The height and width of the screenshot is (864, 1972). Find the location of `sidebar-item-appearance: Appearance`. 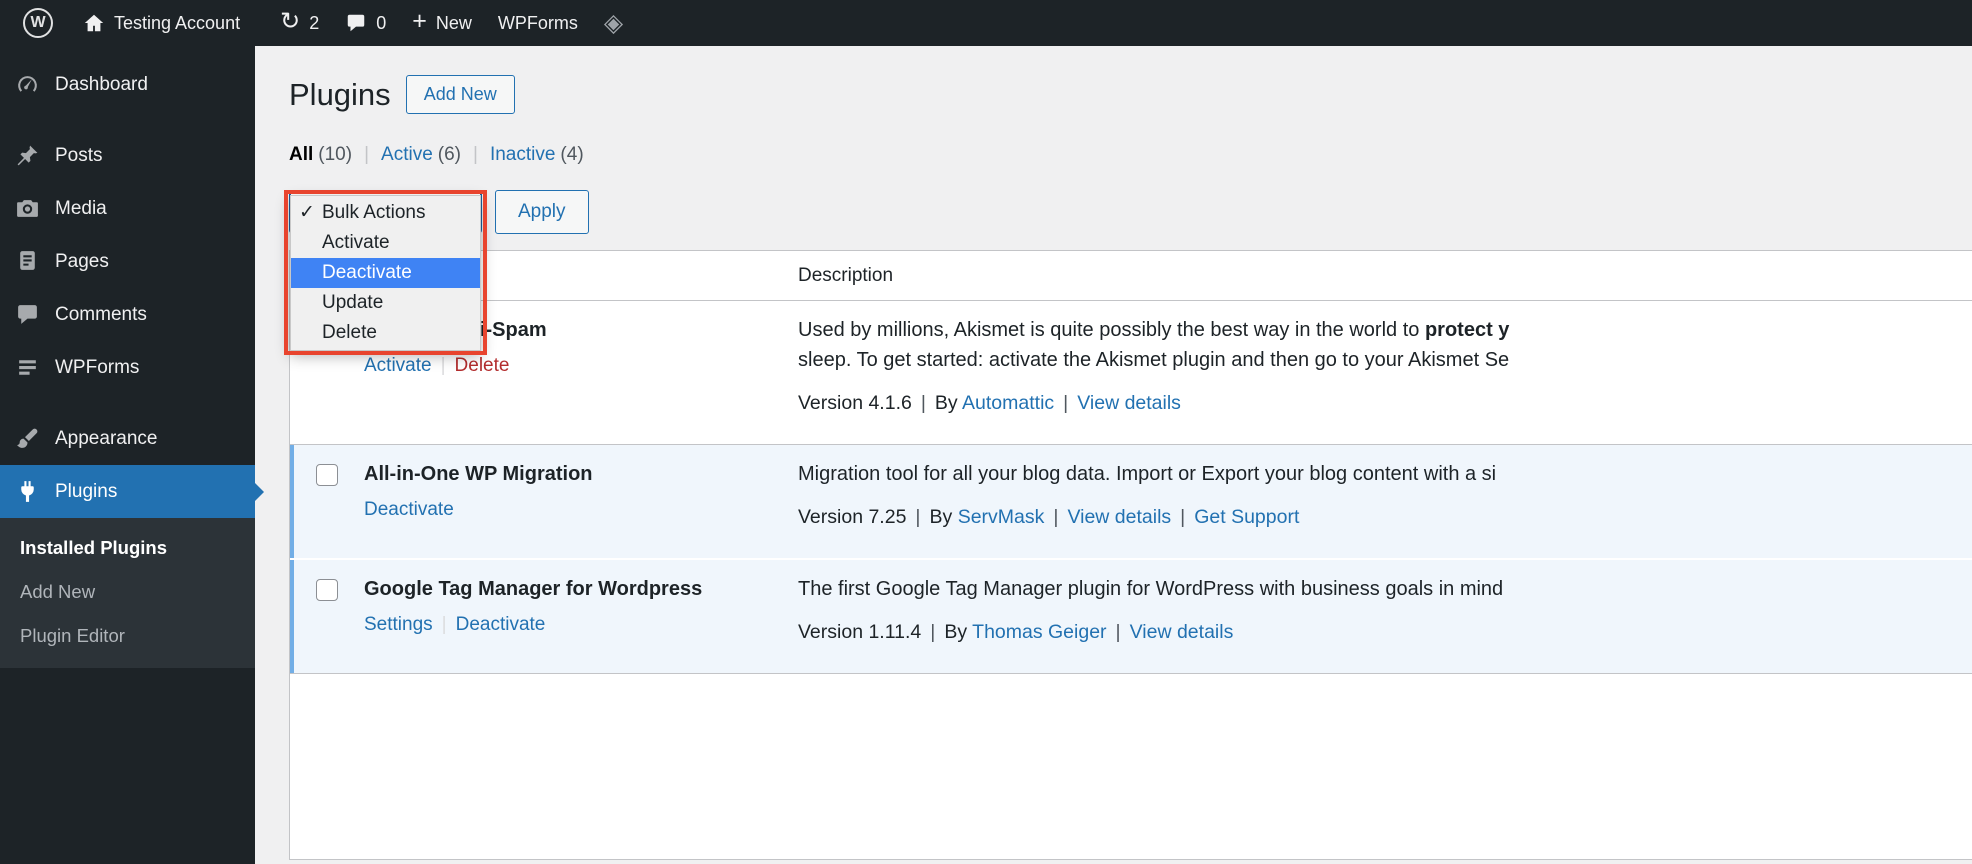

sidebar-item-appearance: Appearance is located at coordinates (127, 438).